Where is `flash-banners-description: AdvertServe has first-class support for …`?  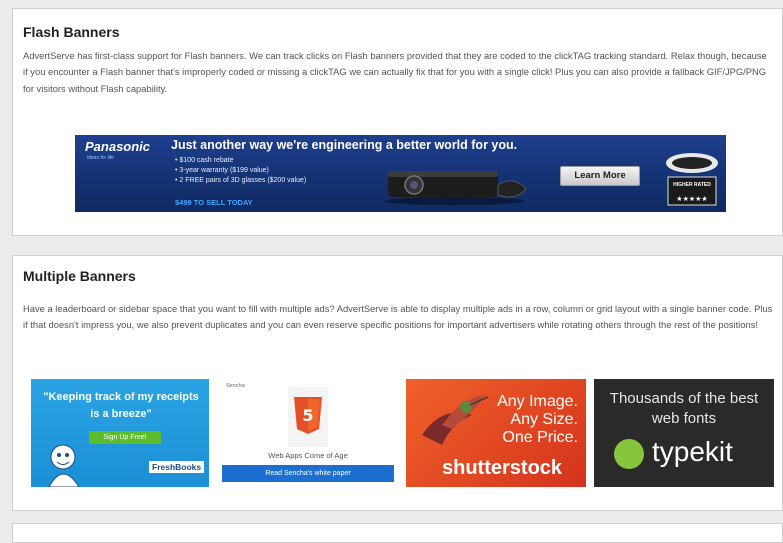
flash-banners-description: AdvertServe has first-class support for … is located at coordinates (395, 72).